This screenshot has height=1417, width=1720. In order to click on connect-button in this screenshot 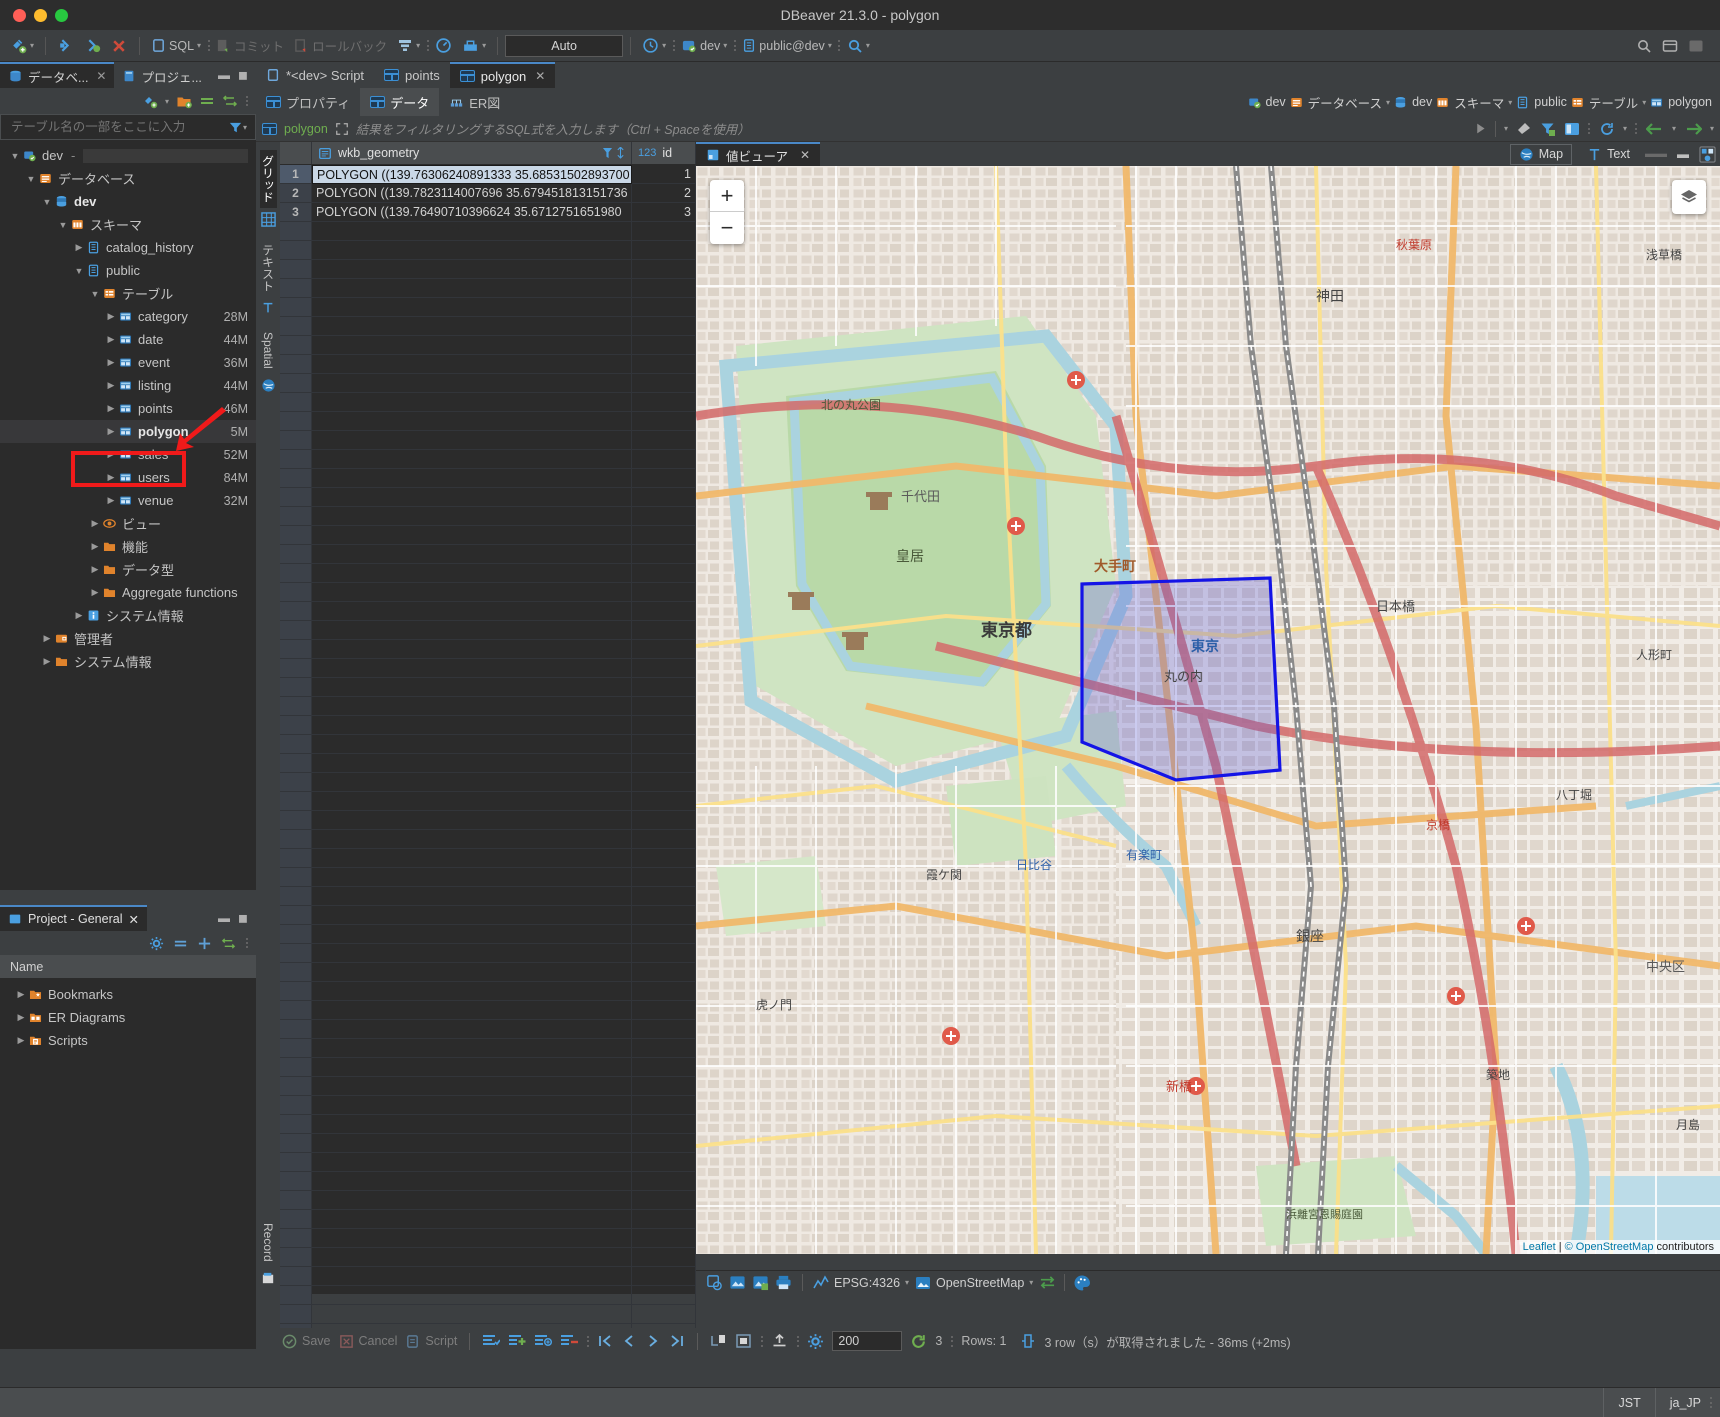, I will do `click(65, 46)`.